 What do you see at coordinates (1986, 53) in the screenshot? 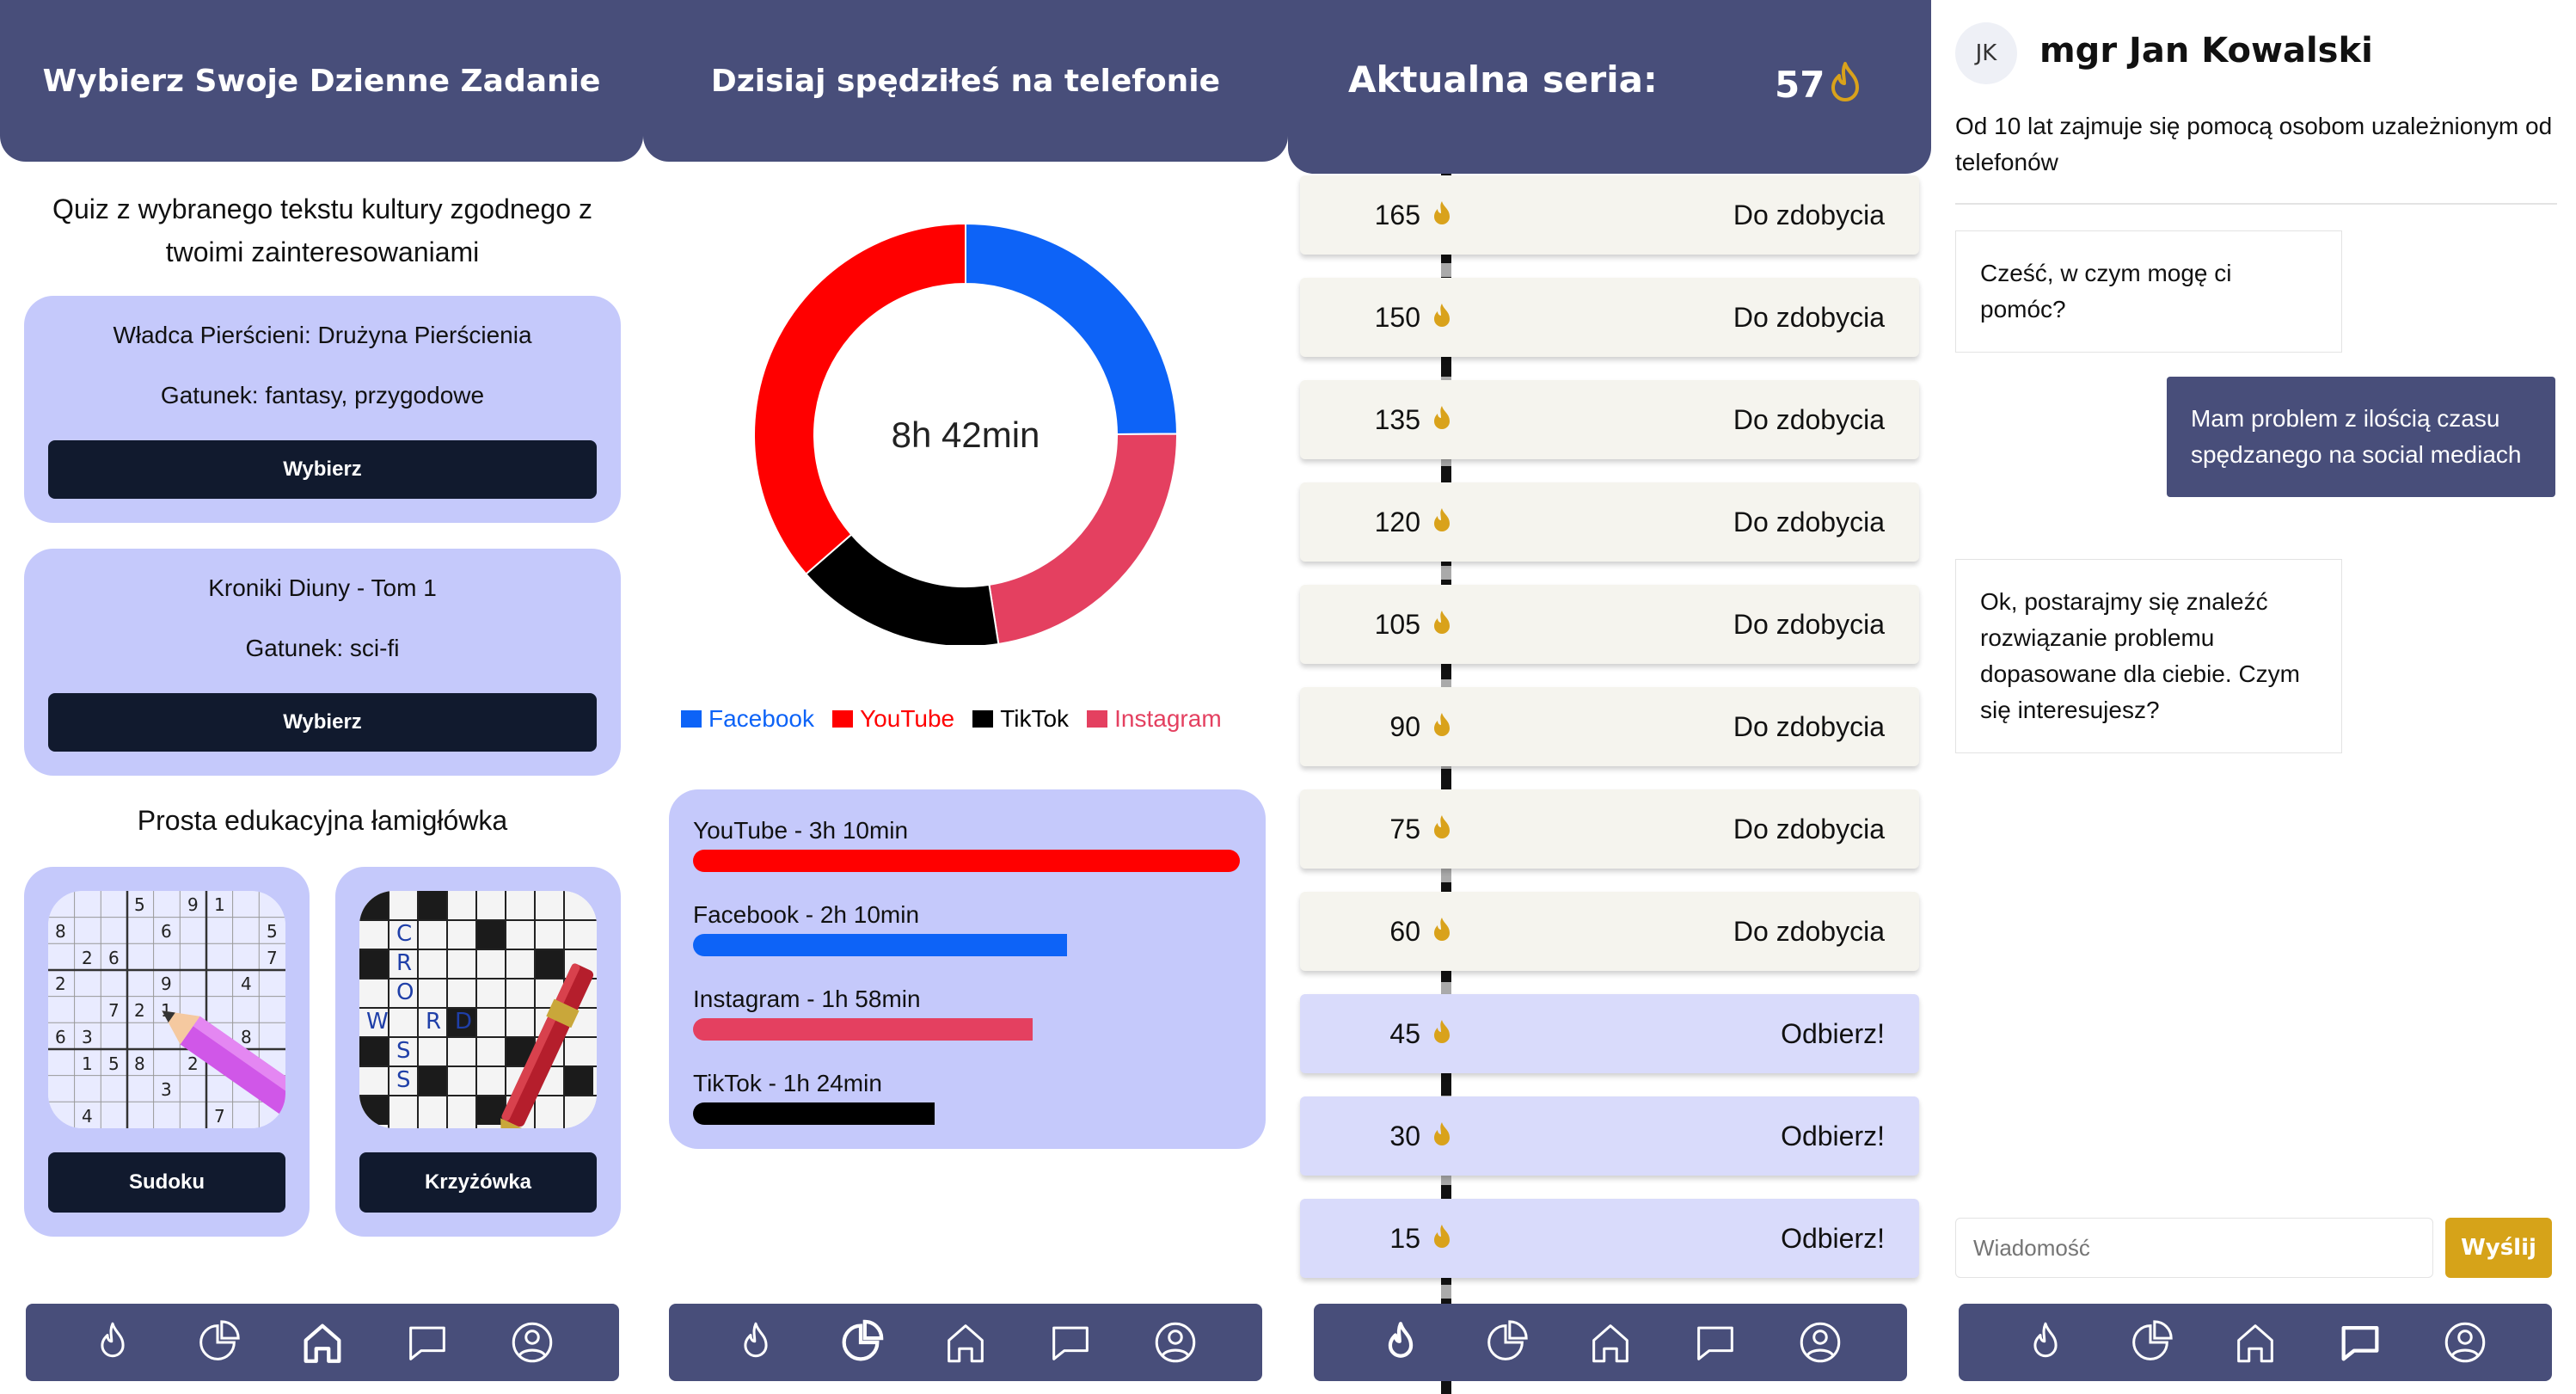
I see `avatar: JK` at bounding box center [1986, 53].